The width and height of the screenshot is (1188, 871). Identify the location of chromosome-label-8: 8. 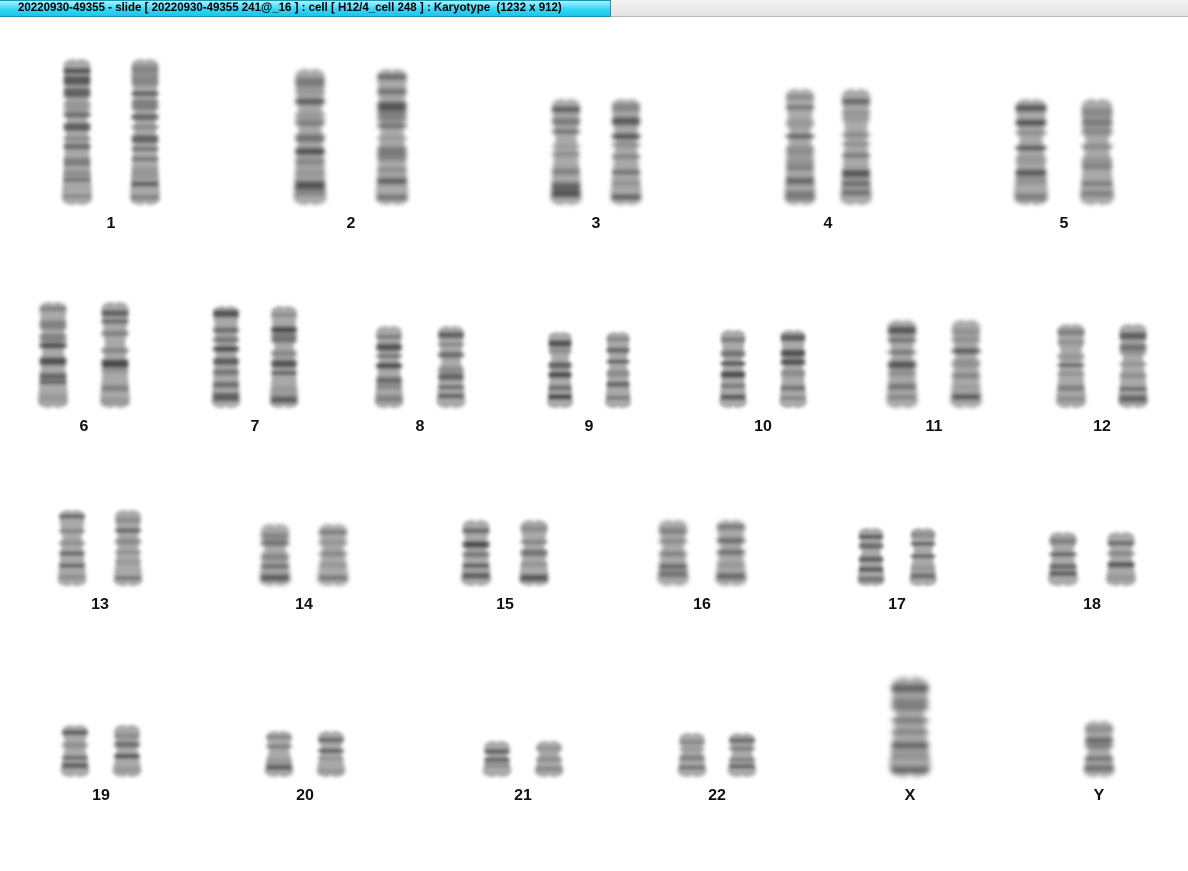
(420, 426).